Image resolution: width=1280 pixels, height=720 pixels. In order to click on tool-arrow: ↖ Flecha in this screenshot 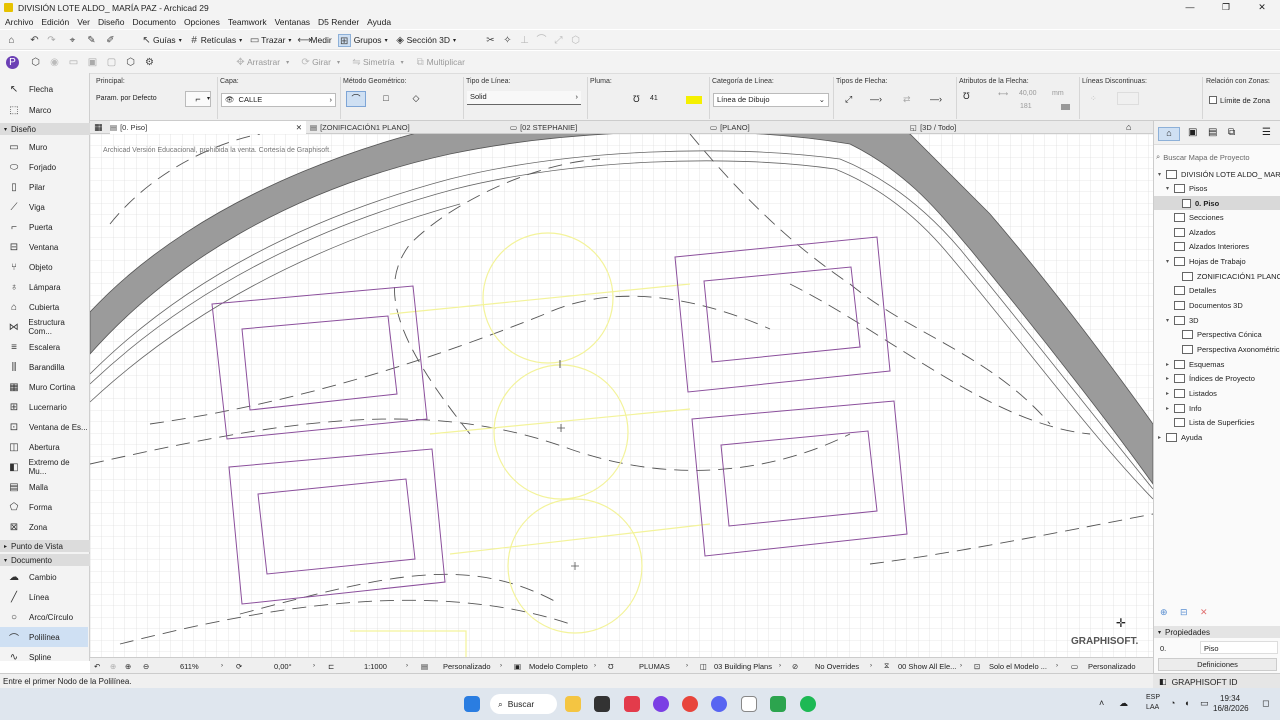, I will do `click(44, 89)`.